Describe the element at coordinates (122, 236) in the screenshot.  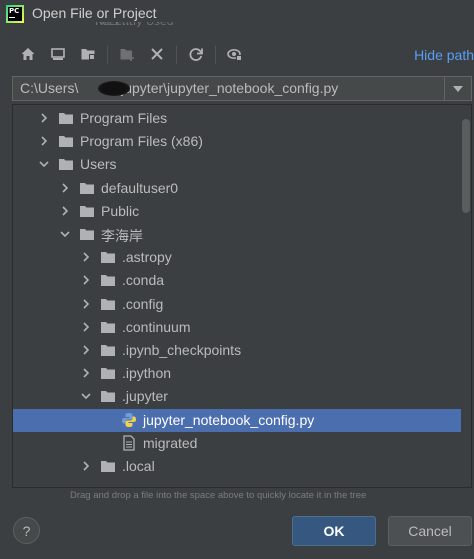
I see `tree-item-label: 李海岸` at that location.